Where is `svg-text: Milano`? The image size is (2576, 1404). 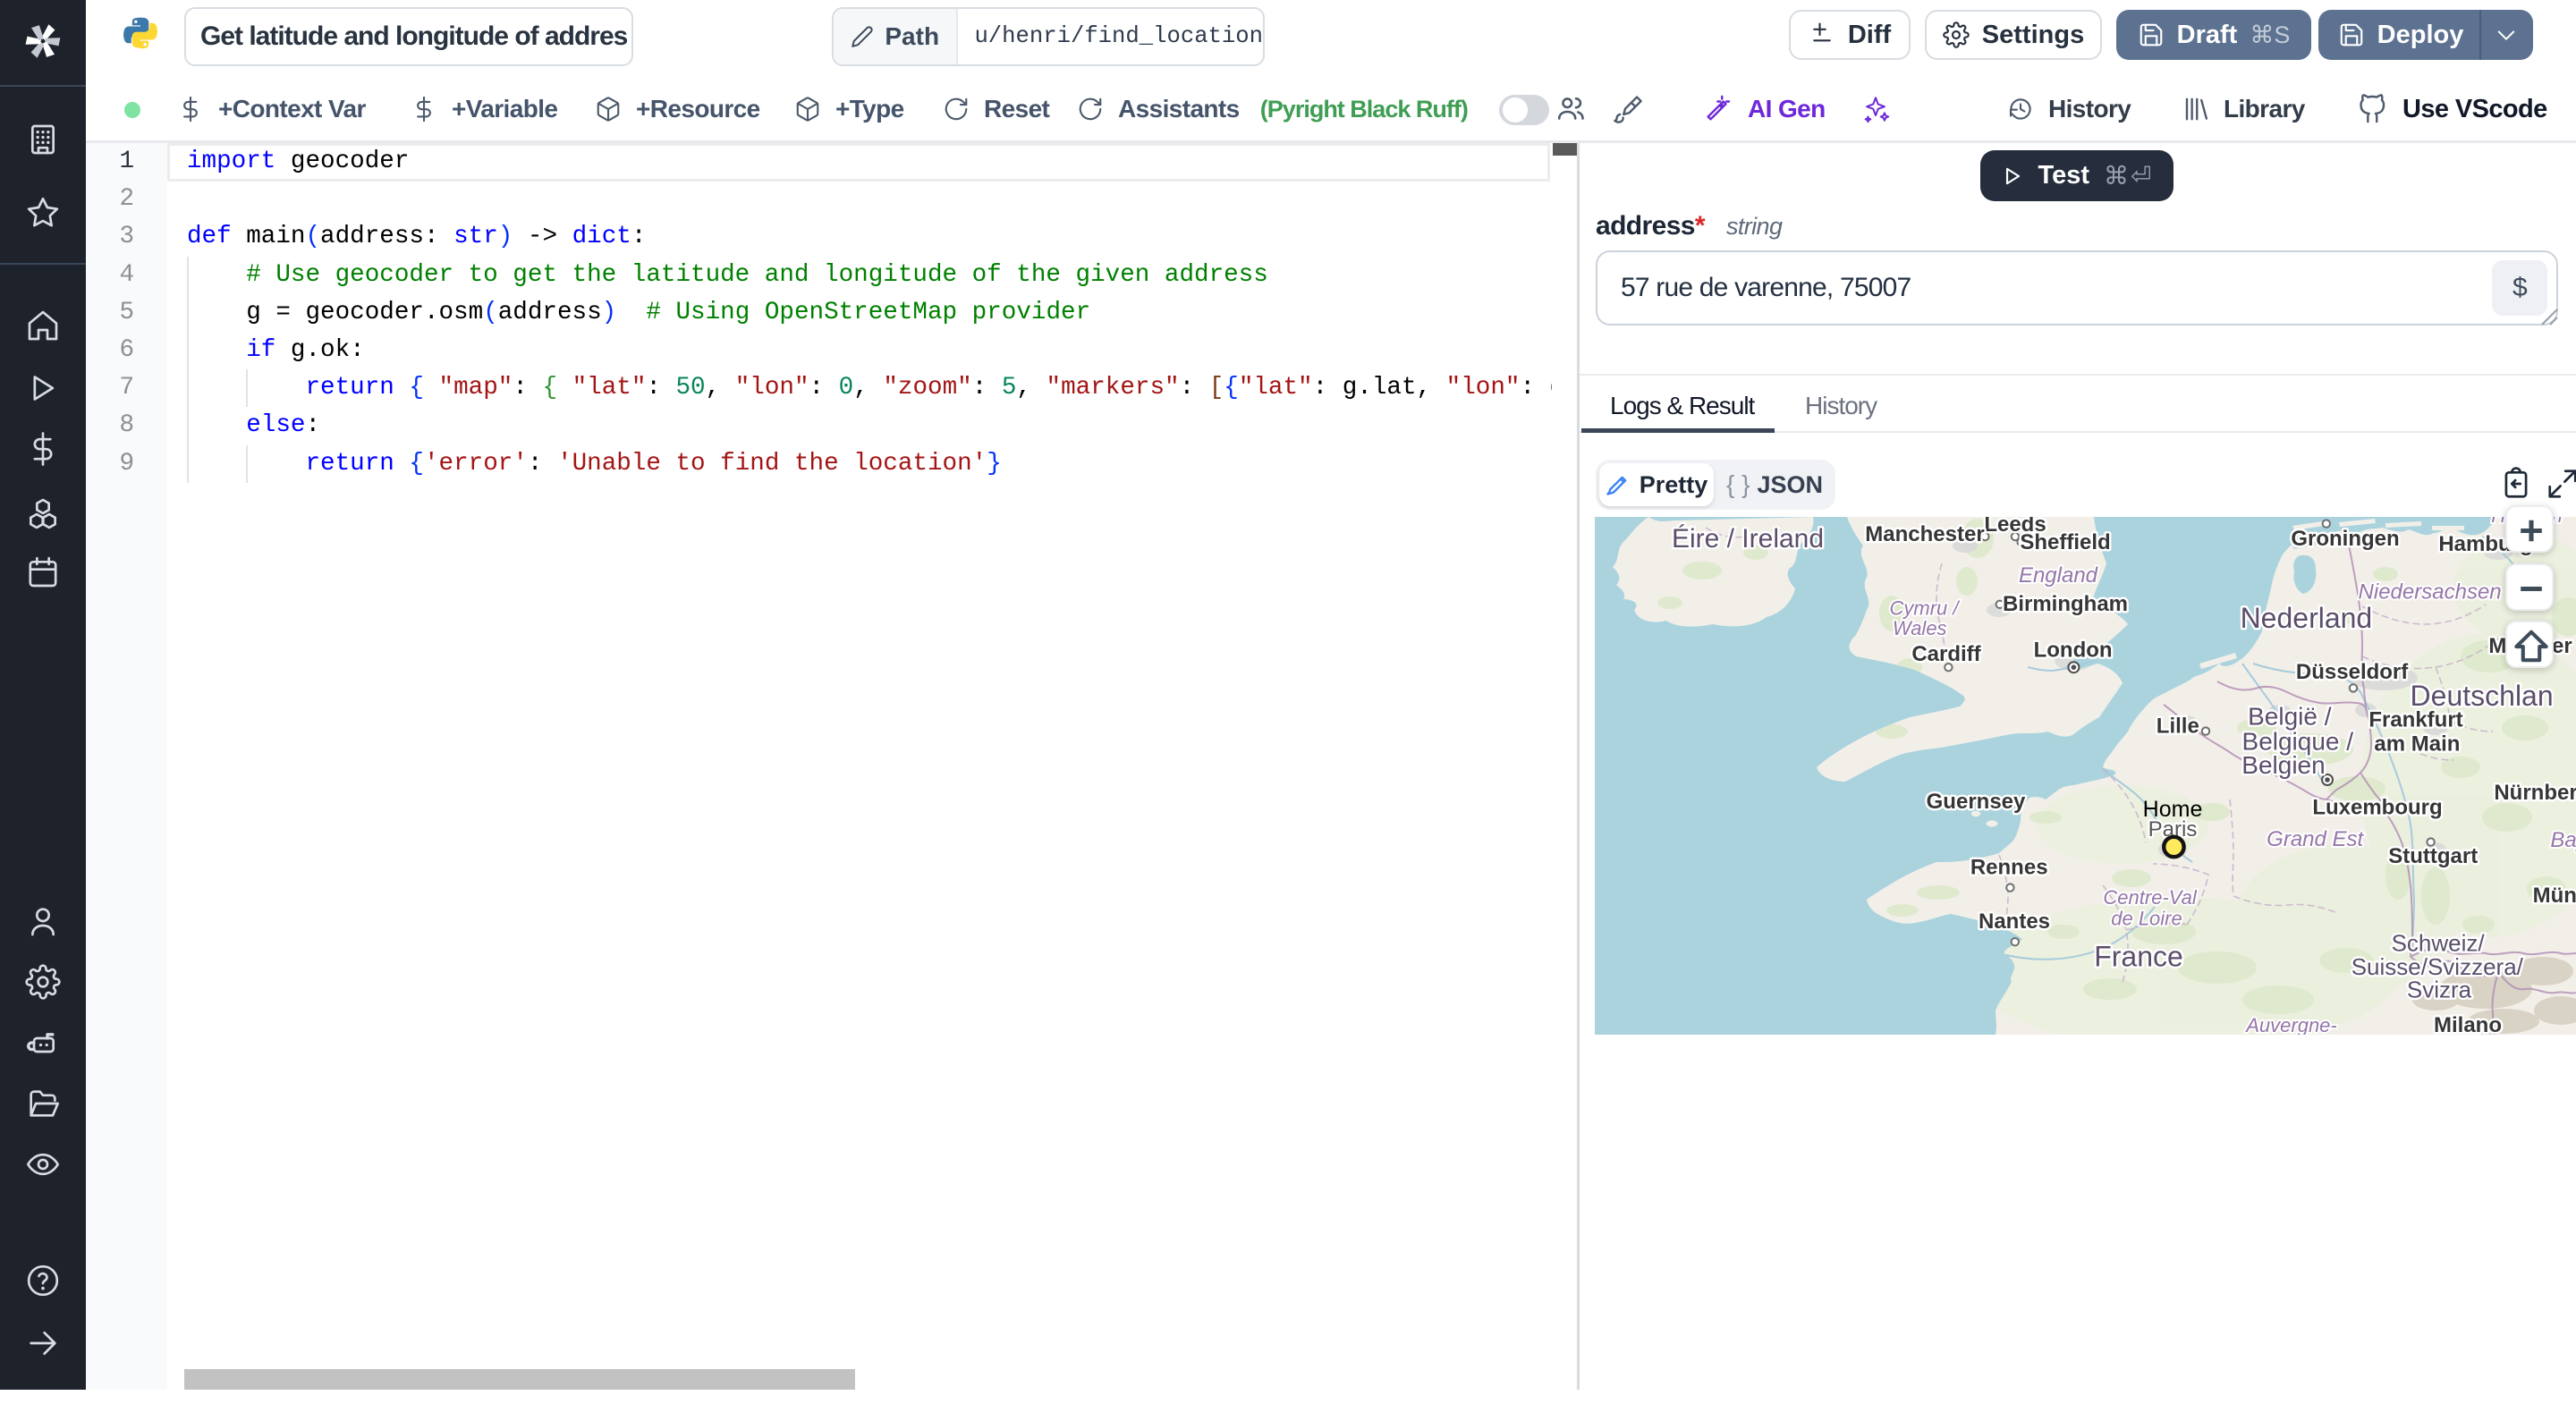
svg-text: Milano is located at coordinates (2468, 1024).